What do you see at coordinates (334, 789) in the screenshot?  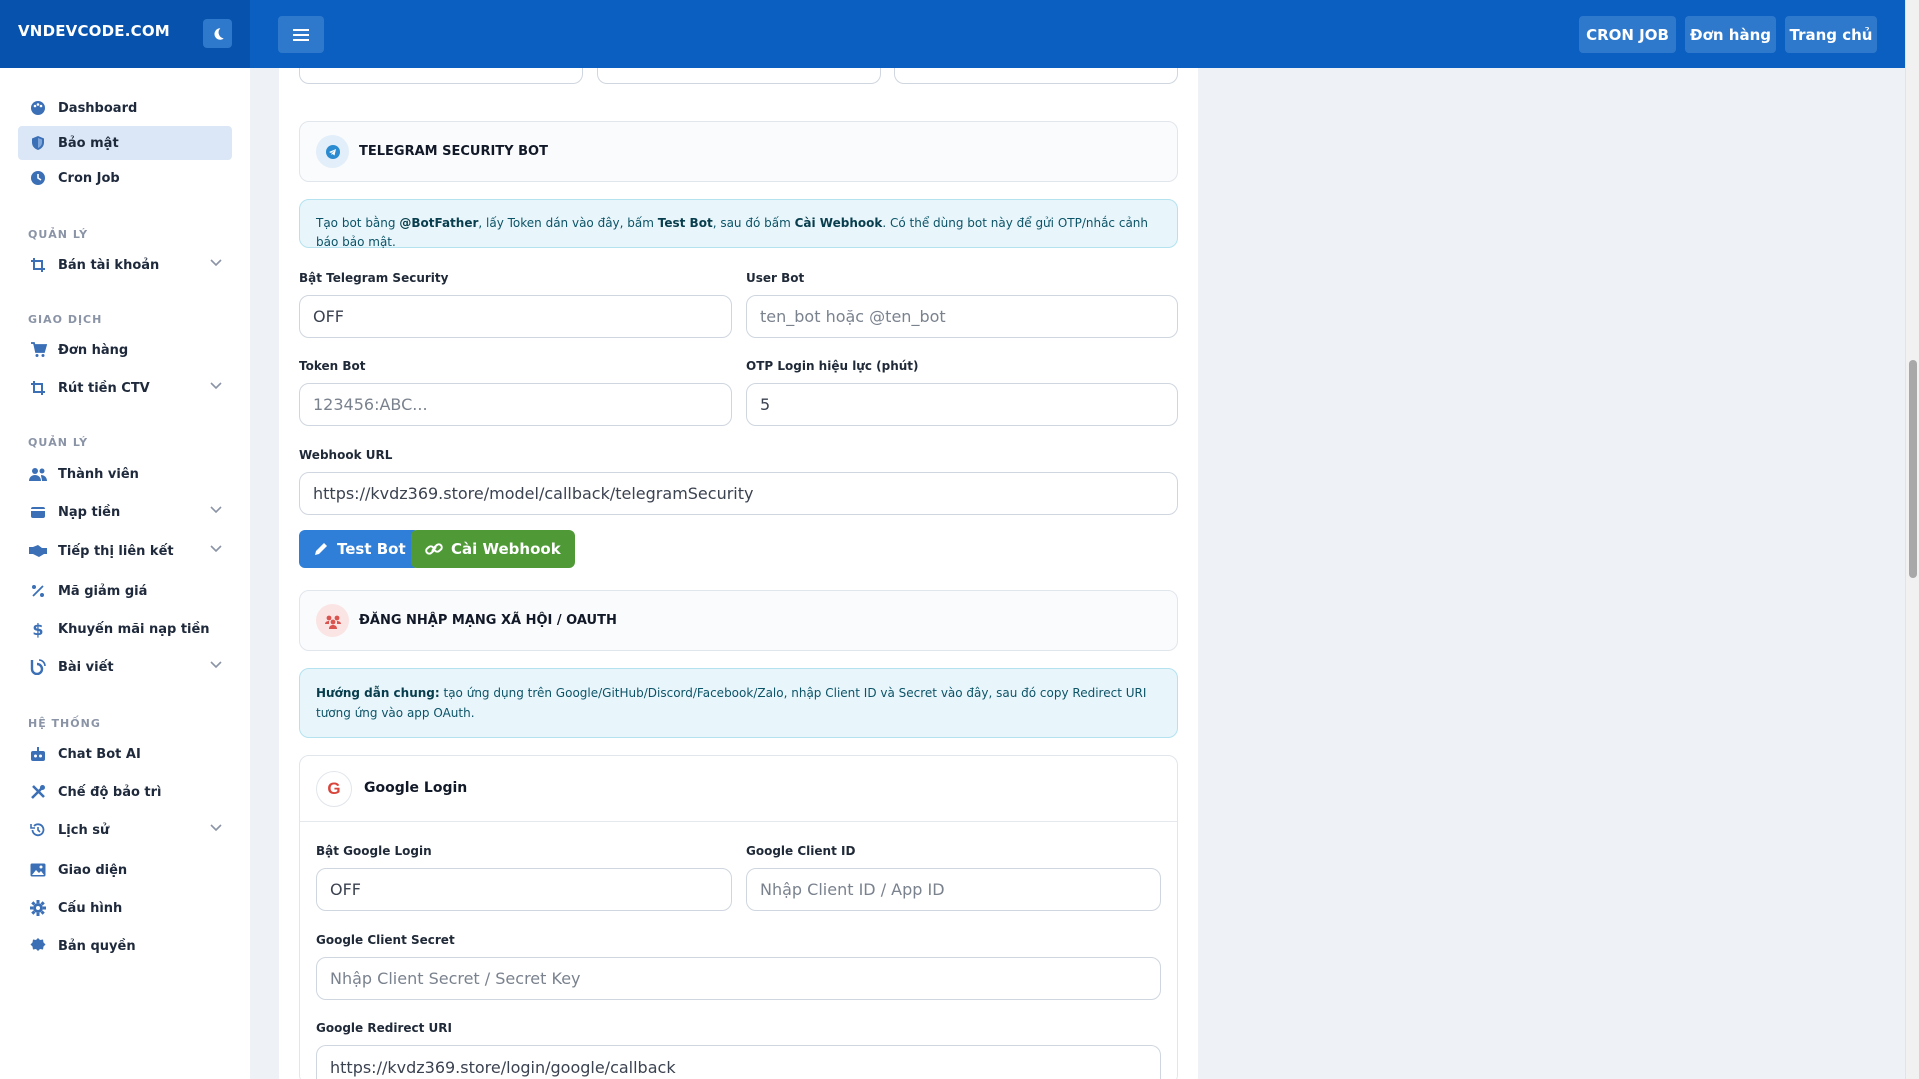 I see `google-icon: G` at bounding box center [334, 789].